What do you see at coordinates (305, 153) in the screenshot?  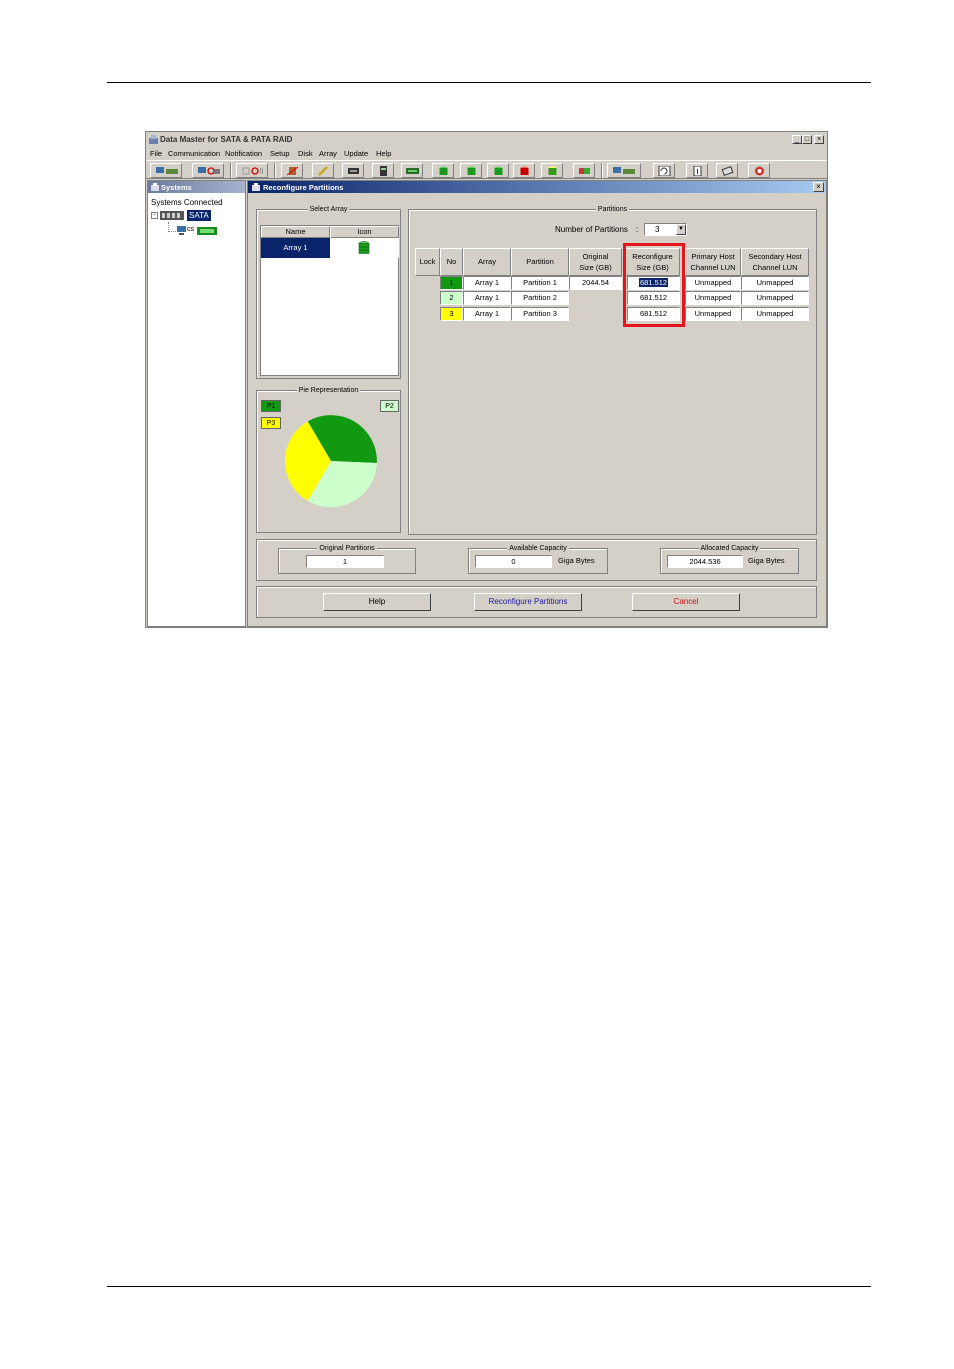 I see `menu-disk: Disk` at bounding box center [305, 153].